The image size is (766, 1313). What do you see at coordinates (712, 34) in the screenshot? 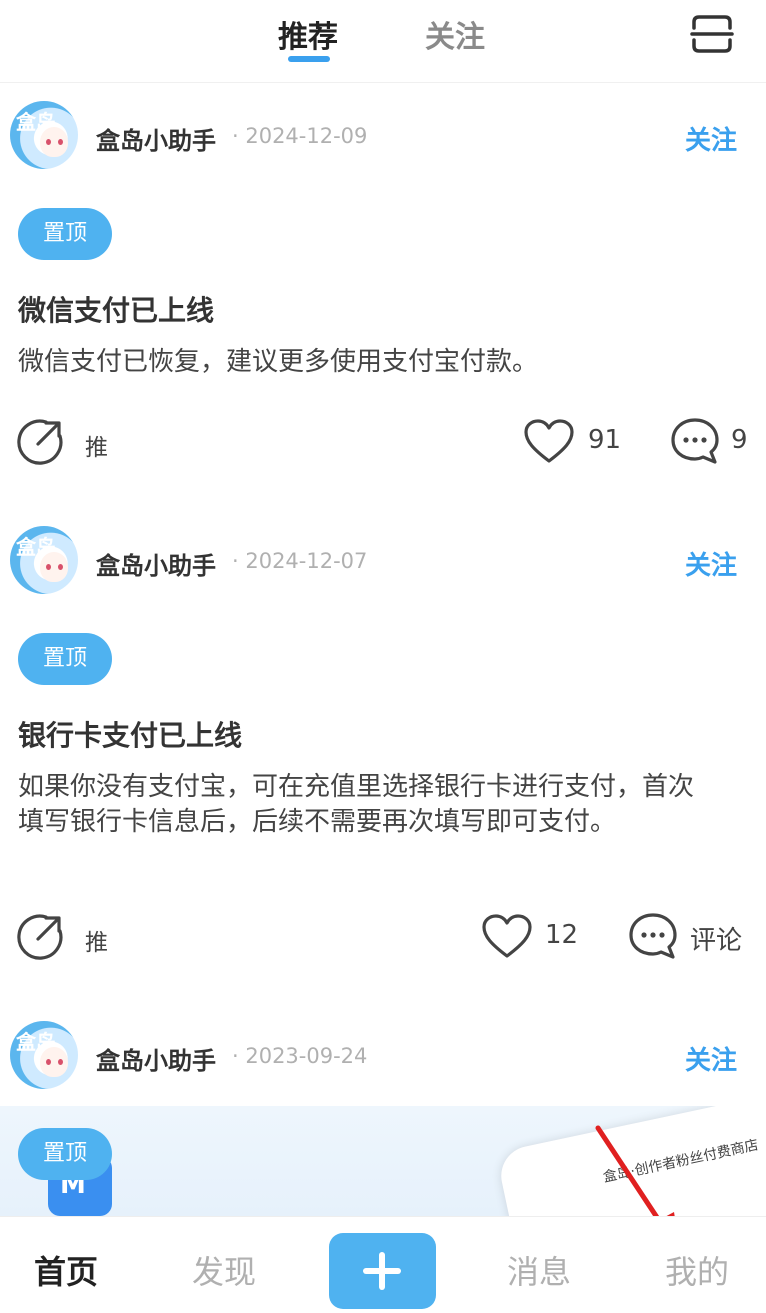
I see `scan-icon` at bounding box center [712, 34].